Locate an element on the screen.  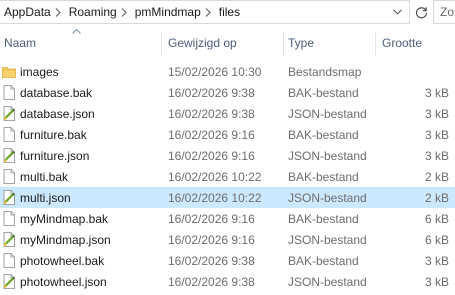
sort-ascending-icon is located at coordinates (76, 31).